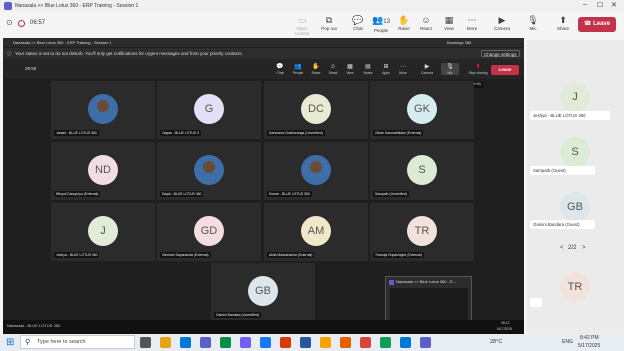 This screenshot has height=351, width=624. Describe the element at coordinates (403, 69) in the screenshot. I see `shared-more-button: ⋯ More` at that location.